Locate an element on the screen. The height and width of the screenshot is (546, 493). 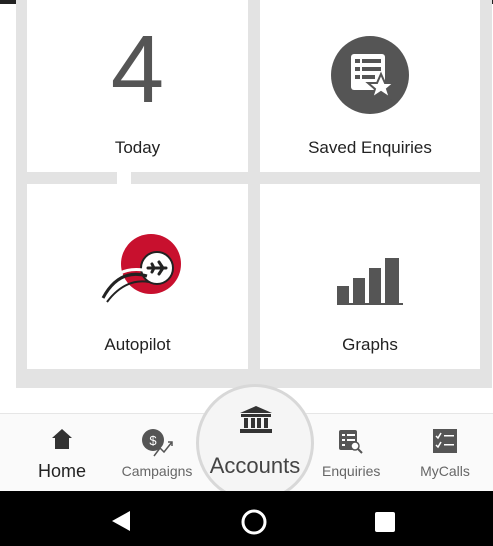
autopilot-label: Autopilot is located at coordinates (137, 344).